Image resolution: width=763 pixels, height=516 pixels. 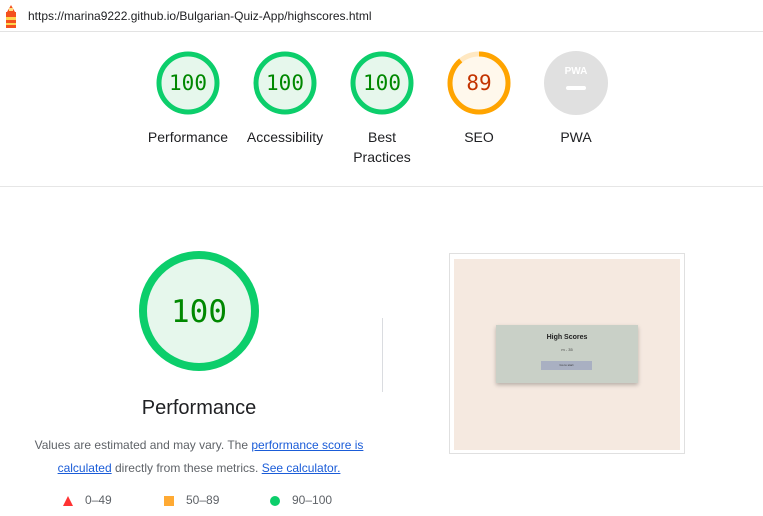 What do you see at coordinates (199, 408) in the screenshot?
I see `performance-title: Performance` at bounding box center [199, 408].